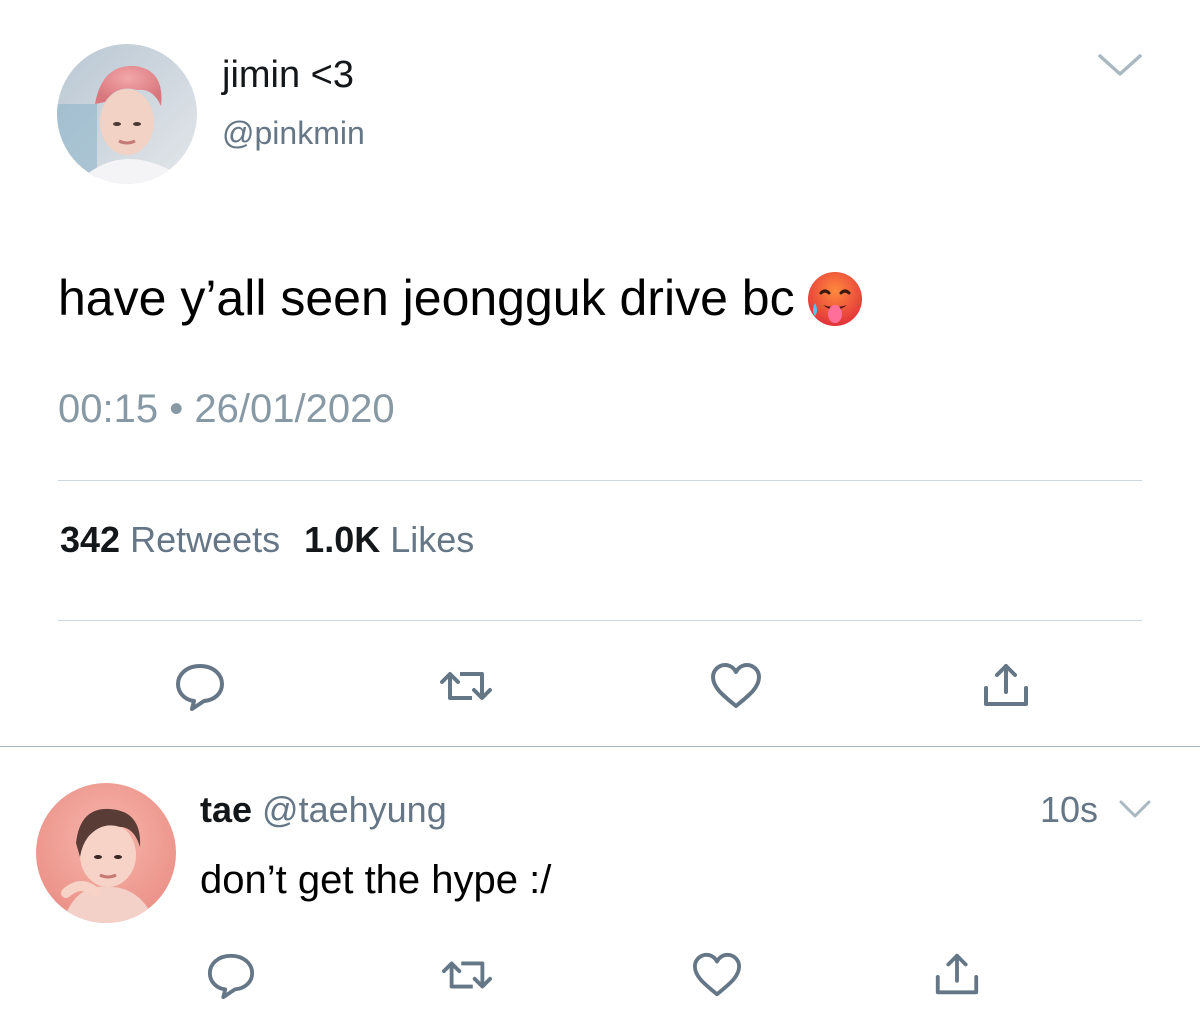  What do you see at coordinates (1069, 810) in the screenshot?
I see `reply-timestamp: 10s` at bounding box center [1069, 810].